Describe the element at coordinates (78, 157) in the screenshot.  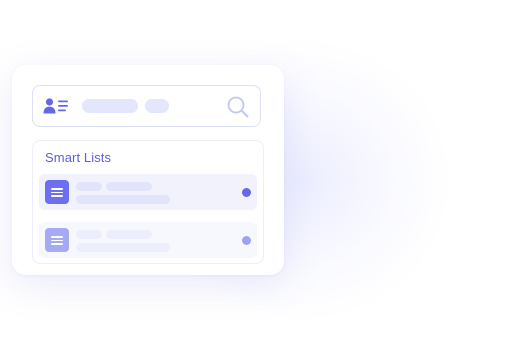
I see `panel-title: Smart Lists` at that location.